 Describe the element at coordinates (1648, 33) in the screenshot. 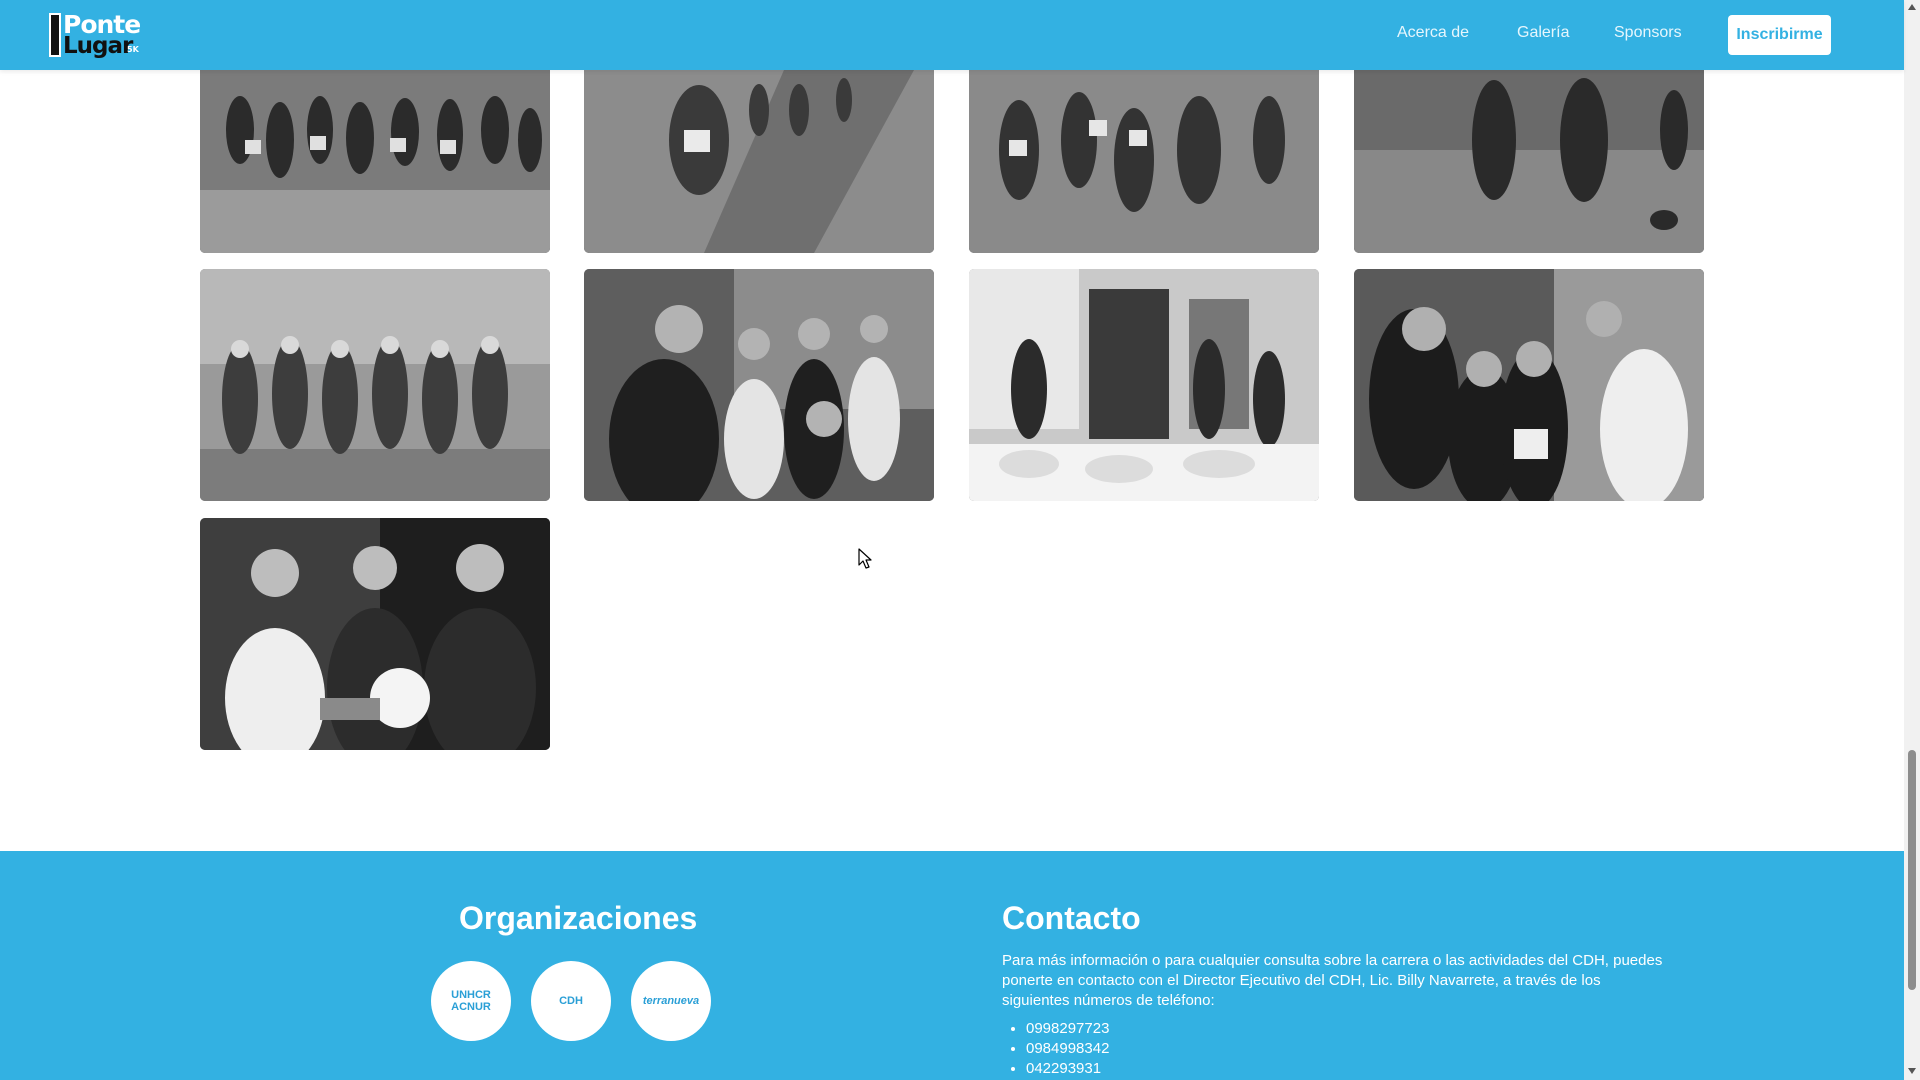

I see `nav-sponsors-link: Sponsors` at that location.